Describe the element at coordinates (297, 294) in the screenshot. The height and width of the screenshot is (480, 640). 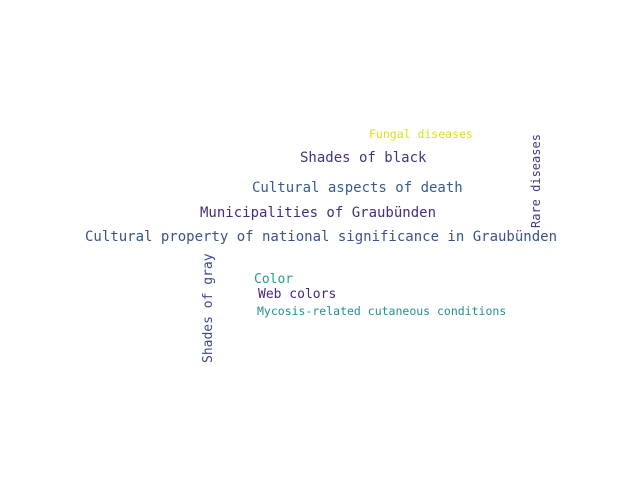
I see `word-web-colors: Web colors` at that location.